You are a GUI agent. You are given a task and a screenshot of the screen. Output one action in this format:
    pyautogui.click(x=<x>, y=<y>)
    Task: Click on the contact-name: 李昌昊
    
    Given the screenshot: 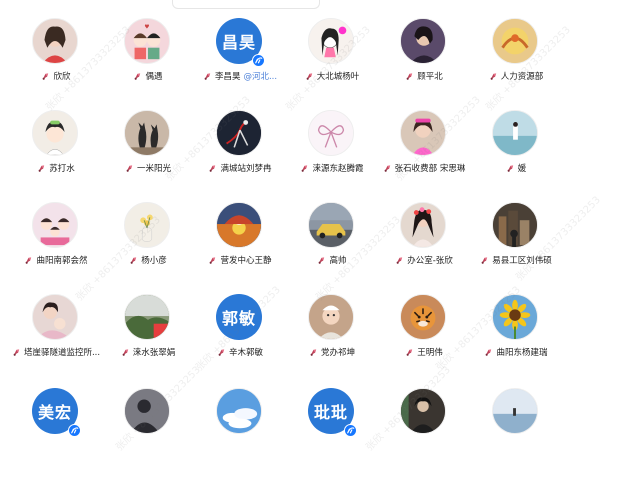 What is the action you would take?
    pyautogui.click(x=227, y=77)
    